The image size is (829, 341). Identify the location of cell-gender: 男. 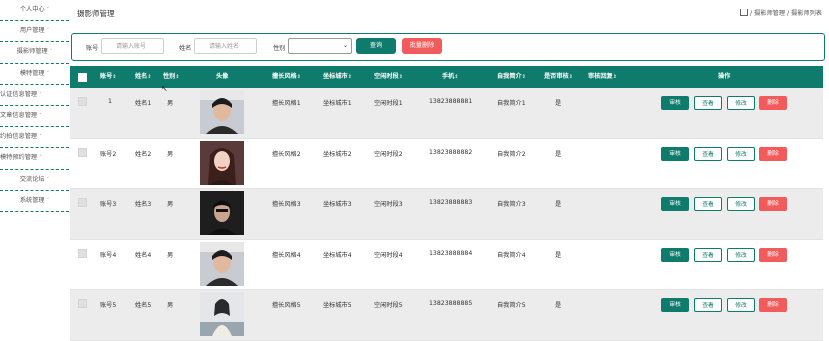
(170, 305).